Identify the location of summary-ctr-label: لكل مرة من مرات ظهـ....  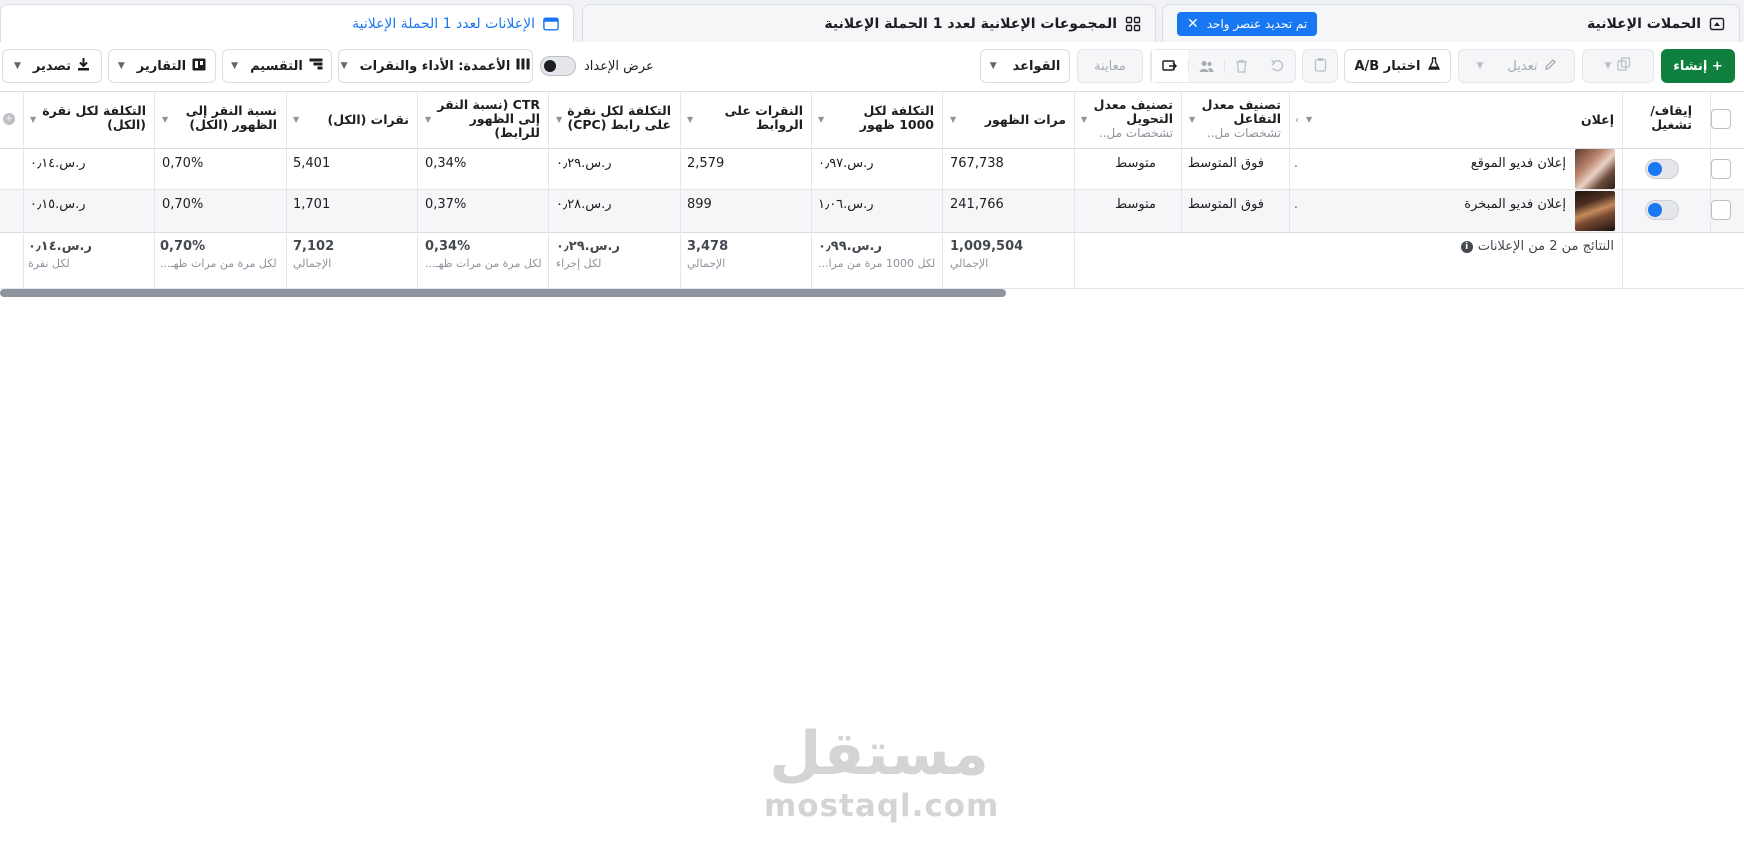
(483, 263).